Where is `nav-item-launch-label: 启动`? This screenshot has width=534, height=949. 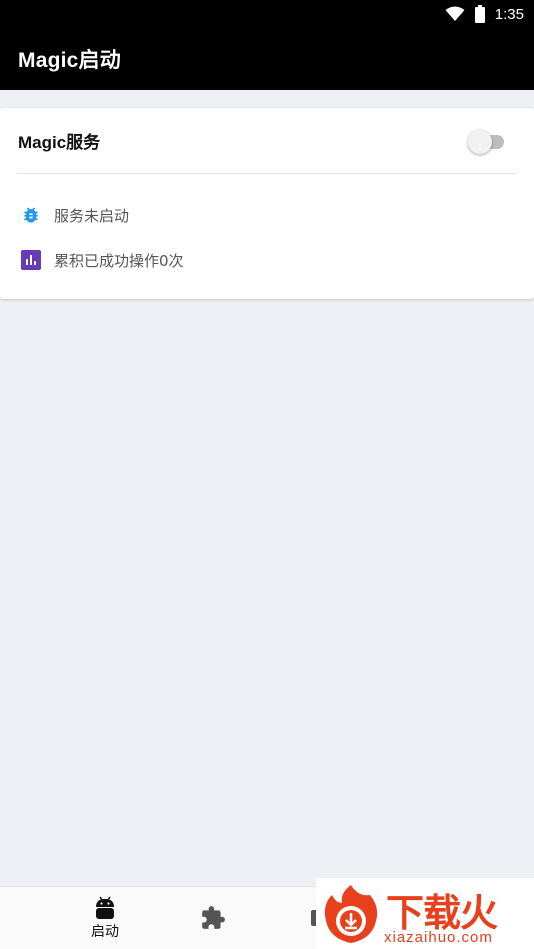
nav-item-launch-label: 启动 is located at coordinates (105, 932).